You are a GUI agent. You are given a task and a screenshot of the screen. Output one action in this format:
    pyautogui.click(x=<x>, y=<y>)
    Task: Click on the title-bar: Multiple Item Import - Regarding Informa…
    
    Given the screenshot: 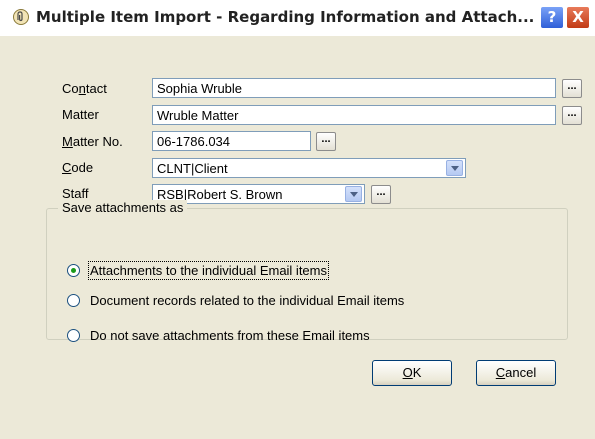 What is the action you would take?
    pyautogui.click(x=297, y=18)
    